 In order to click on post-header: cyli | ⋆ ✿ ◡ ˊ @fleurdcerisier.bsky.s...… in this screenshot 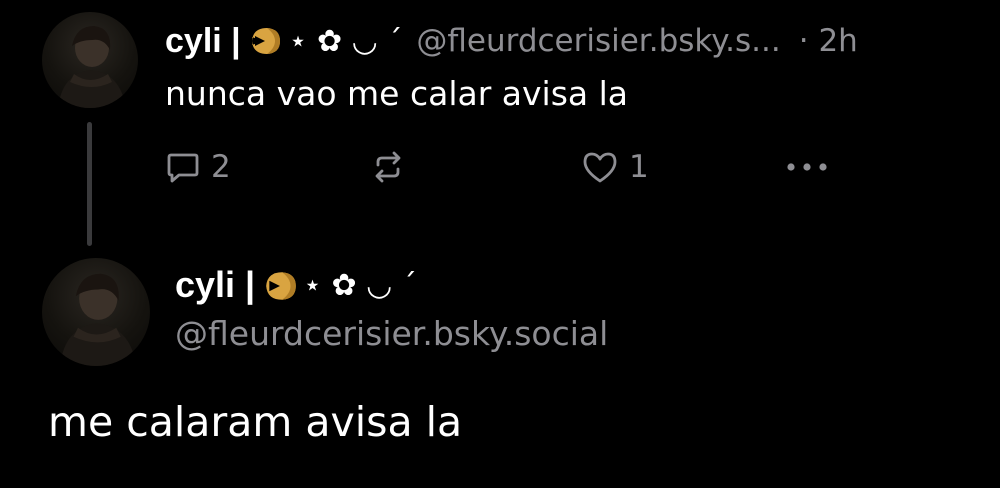, I will do `click(511, 41)`.